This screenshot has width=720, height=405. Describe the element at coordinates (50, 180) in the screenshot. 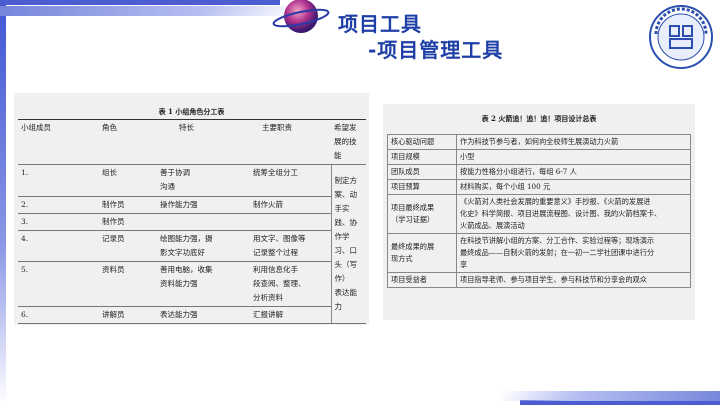

I see `member-cell: 1.` at that location.